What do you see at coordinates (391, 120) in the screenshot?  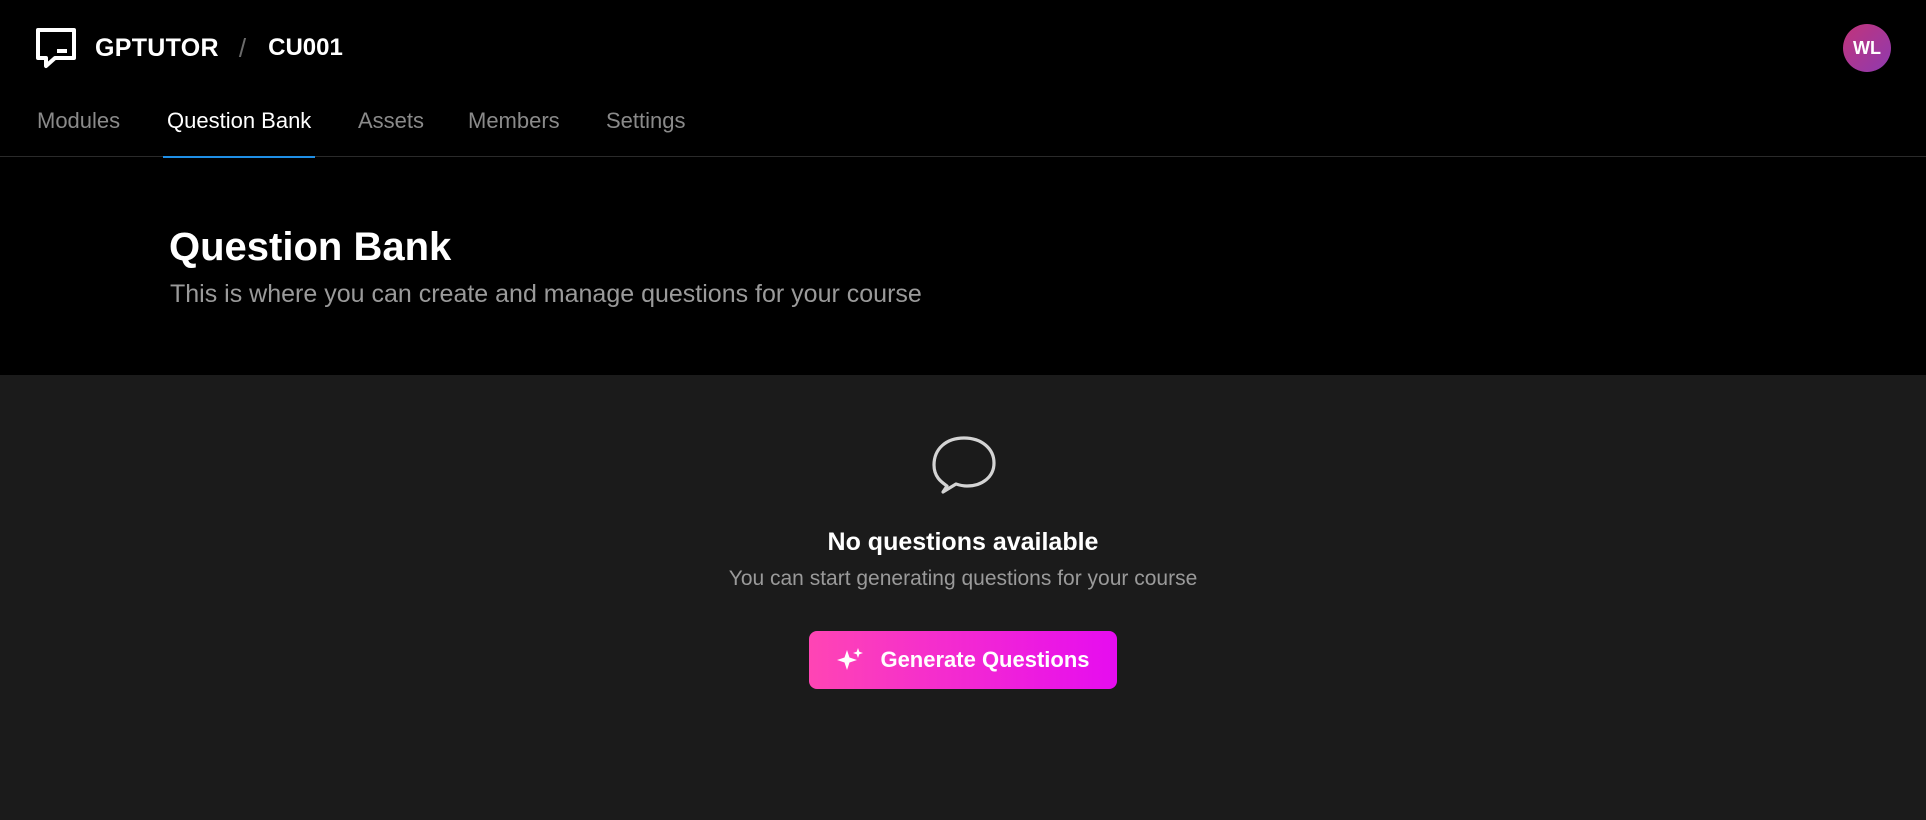 I see `tab-label: Assets` at bounding box center [391, 120].